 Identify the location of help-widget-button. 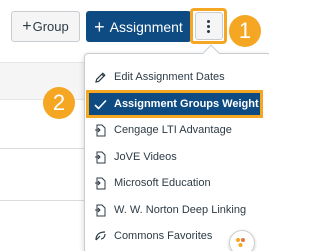
(242, 240).